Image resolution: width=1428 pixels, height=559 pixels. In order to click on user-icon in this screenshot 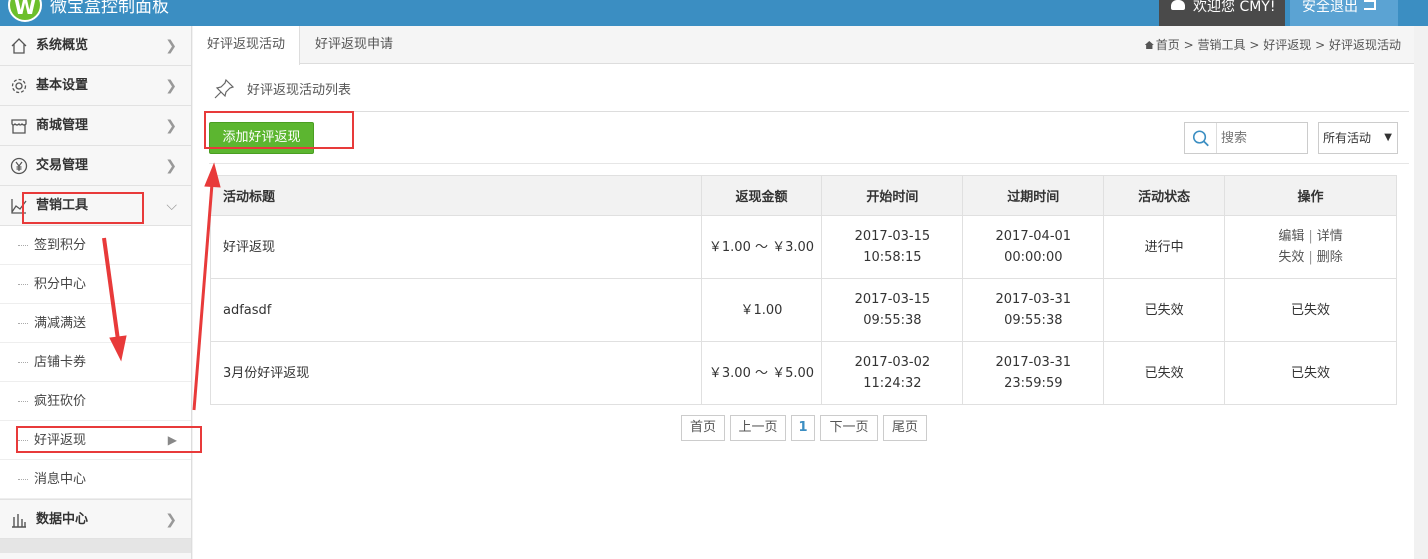, I will do `click(1178, 5)`.